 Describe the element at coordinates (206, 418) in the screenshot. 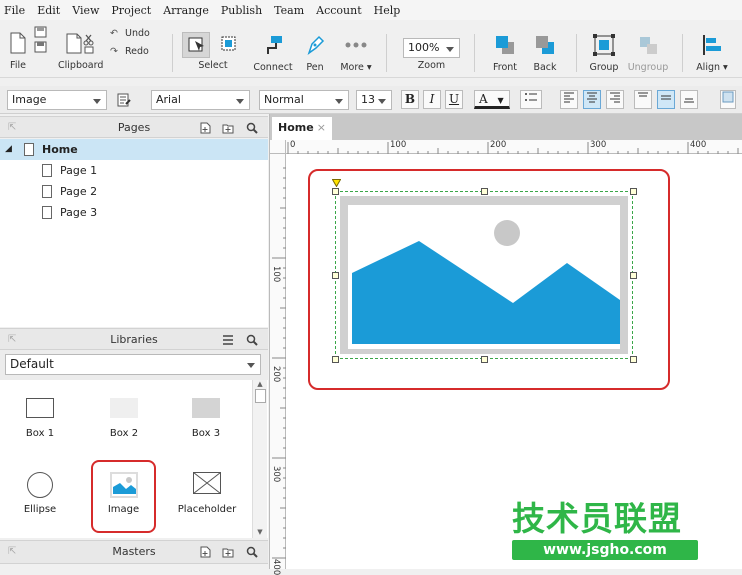

I see `widget-box-3: Box 3` at that location.